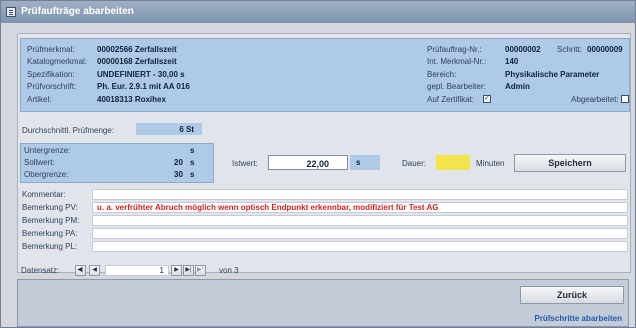 The width and height of the screenshot is (636, 328). What do you see at coordinates (44, 194) in the screenshot?
I see `kommentar-label: Kommentar:` at bounding box center [44, 194].